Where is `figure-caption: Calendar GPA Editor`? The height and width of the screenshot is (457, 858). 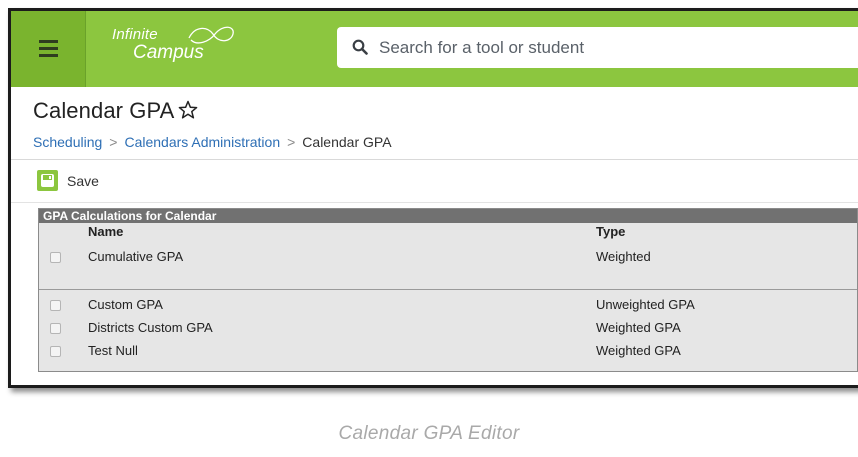 figure-caption: Calendar GPA Editor is located at coordinates (429, 433).